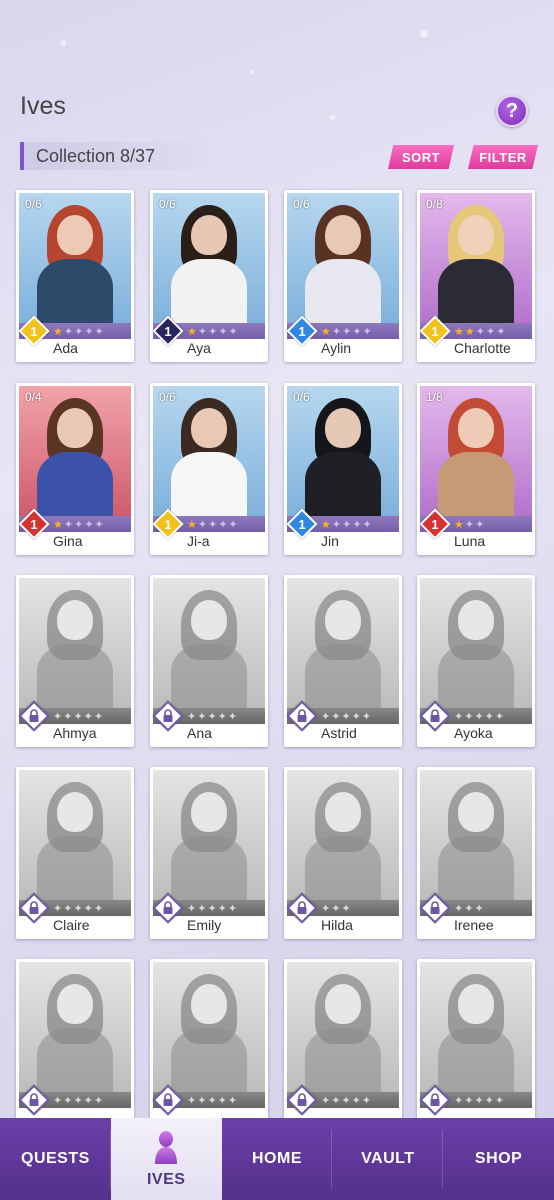 The image size is (554, 1200). Describe the element at coordinates (198, 541) in the screenshot. I see `character-name: Ji-a` at that location.